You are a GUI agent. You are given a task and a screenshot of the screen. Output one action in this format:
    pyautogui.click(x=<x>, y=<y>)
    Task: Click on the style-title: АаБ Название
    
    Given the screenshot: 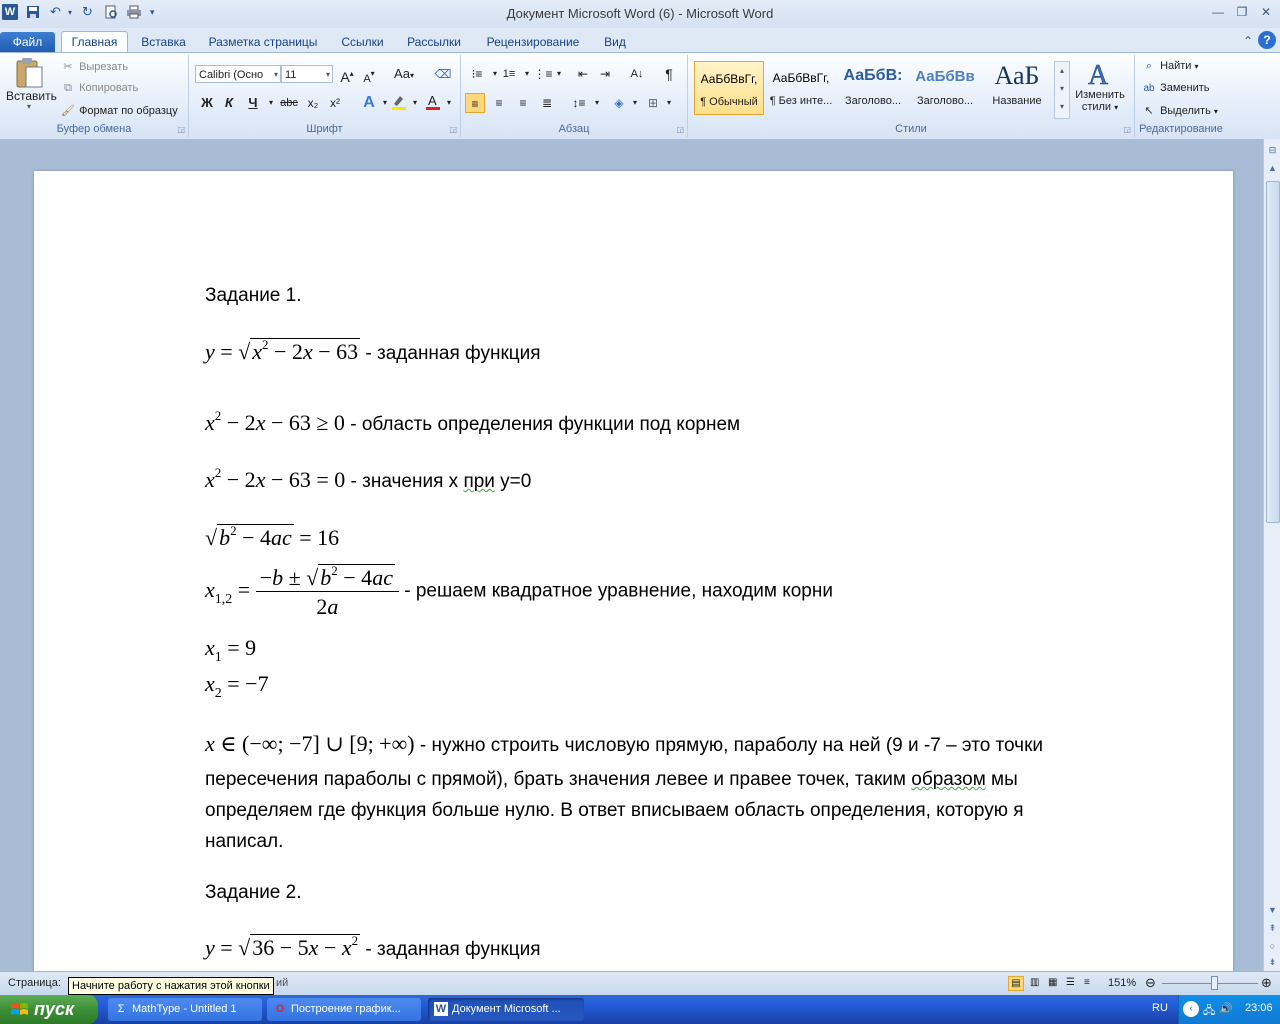 What is the action you would take?
    pyautogui.click(x=1017, y=88)
    